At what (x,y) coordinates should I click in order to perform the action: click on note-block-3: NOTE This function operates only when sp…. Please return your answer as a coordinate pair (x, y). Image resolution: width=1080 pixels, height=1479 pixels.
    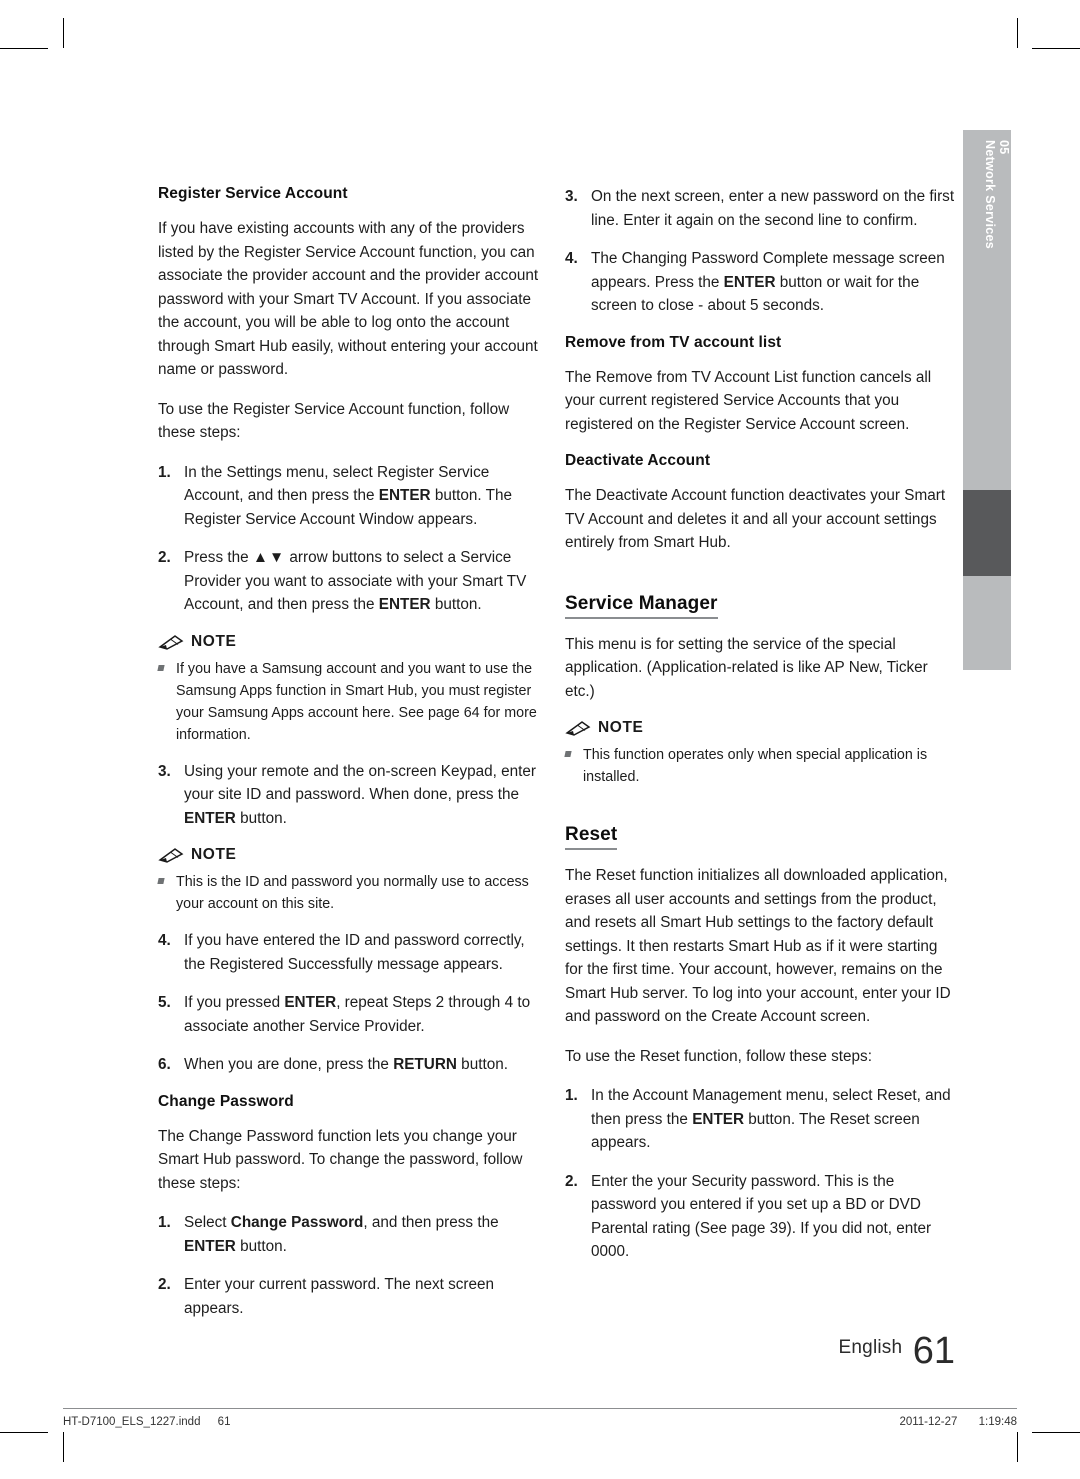
    Looking at the image, I should click on (759, 753).